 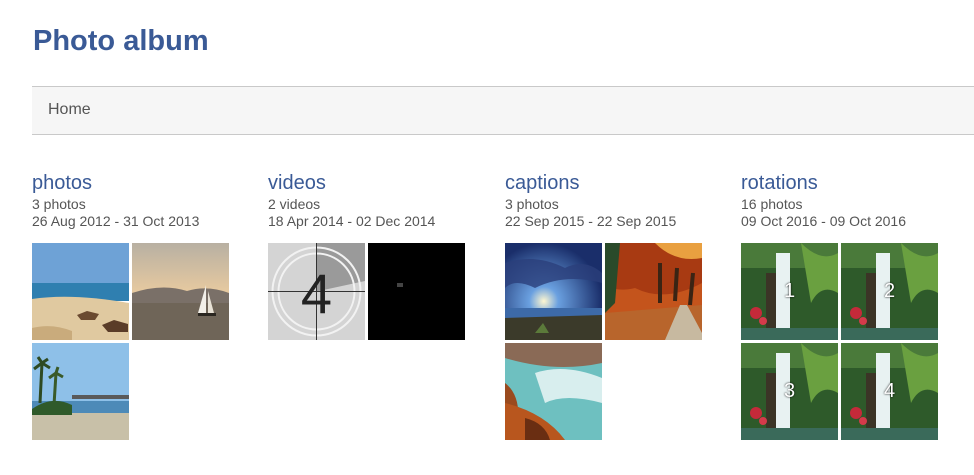 I want to click on thumbnail-number: 2, so click(x=889, y=291).